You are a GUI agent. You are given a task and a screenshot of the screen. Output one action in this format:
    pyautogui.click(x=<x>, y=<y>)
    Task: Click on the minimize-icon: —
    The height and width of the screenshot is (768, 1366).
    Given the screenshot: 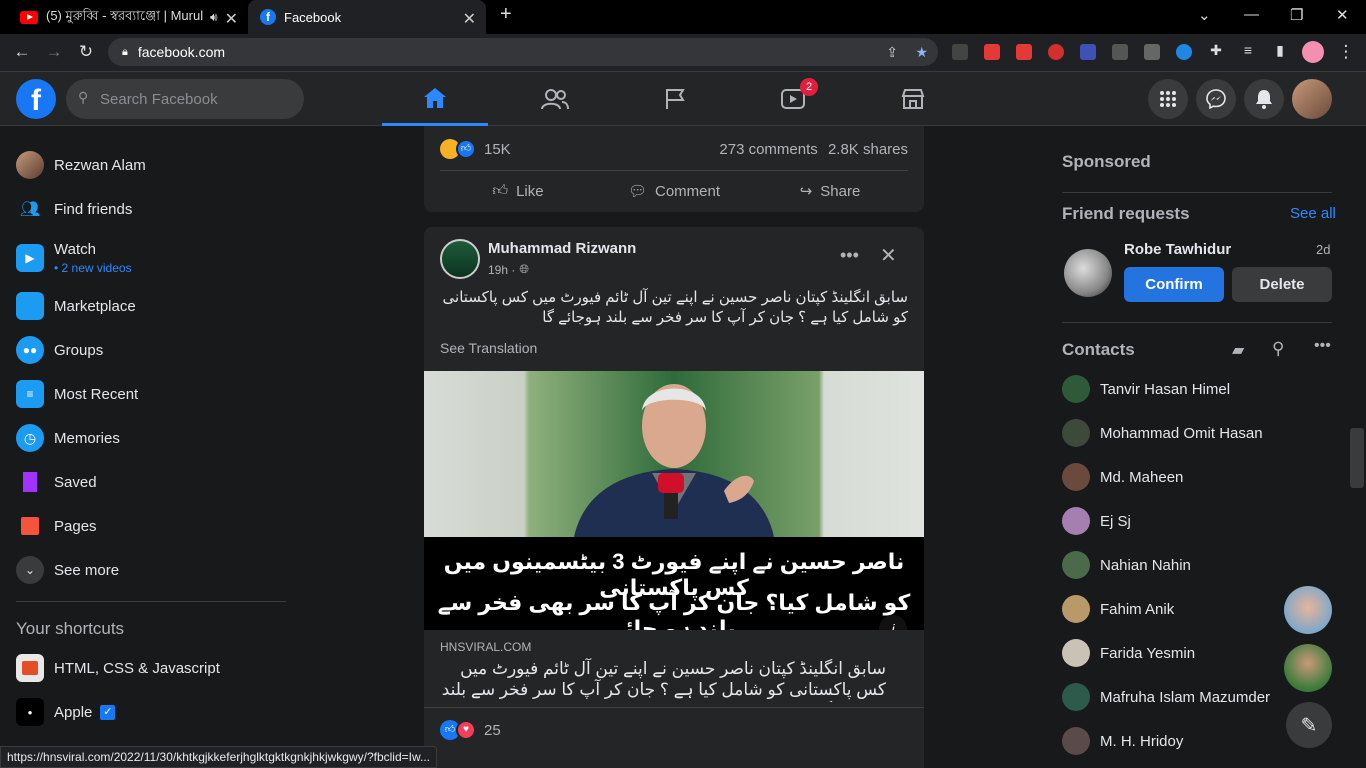 What is the action you would take?
    pyautogui.click(x=1251, y=14)
    